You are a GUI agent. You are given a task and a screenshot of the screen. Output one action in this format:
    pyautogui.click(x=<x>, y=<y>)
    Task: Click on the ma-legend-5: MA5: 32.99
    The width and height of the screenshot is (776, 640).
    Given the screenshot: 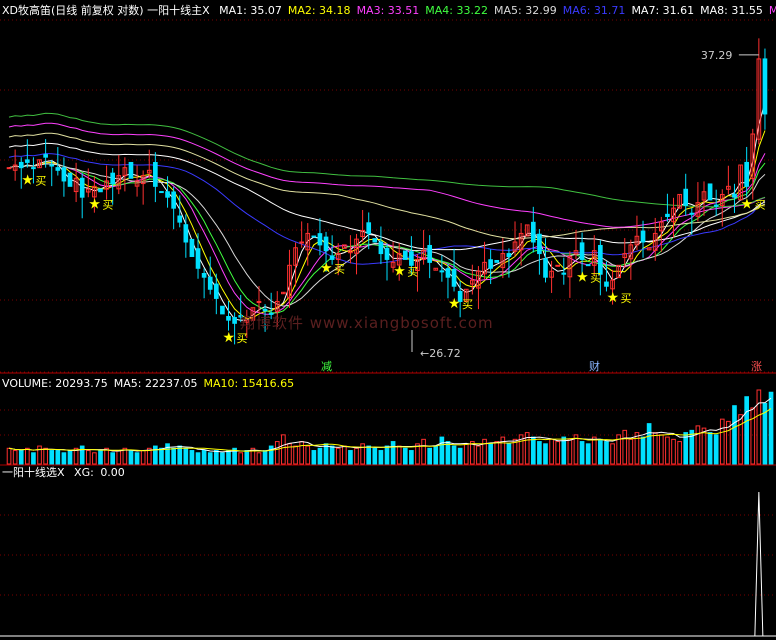 What is the action you would take?
    pyautogui.click(x=525, y=10)
    